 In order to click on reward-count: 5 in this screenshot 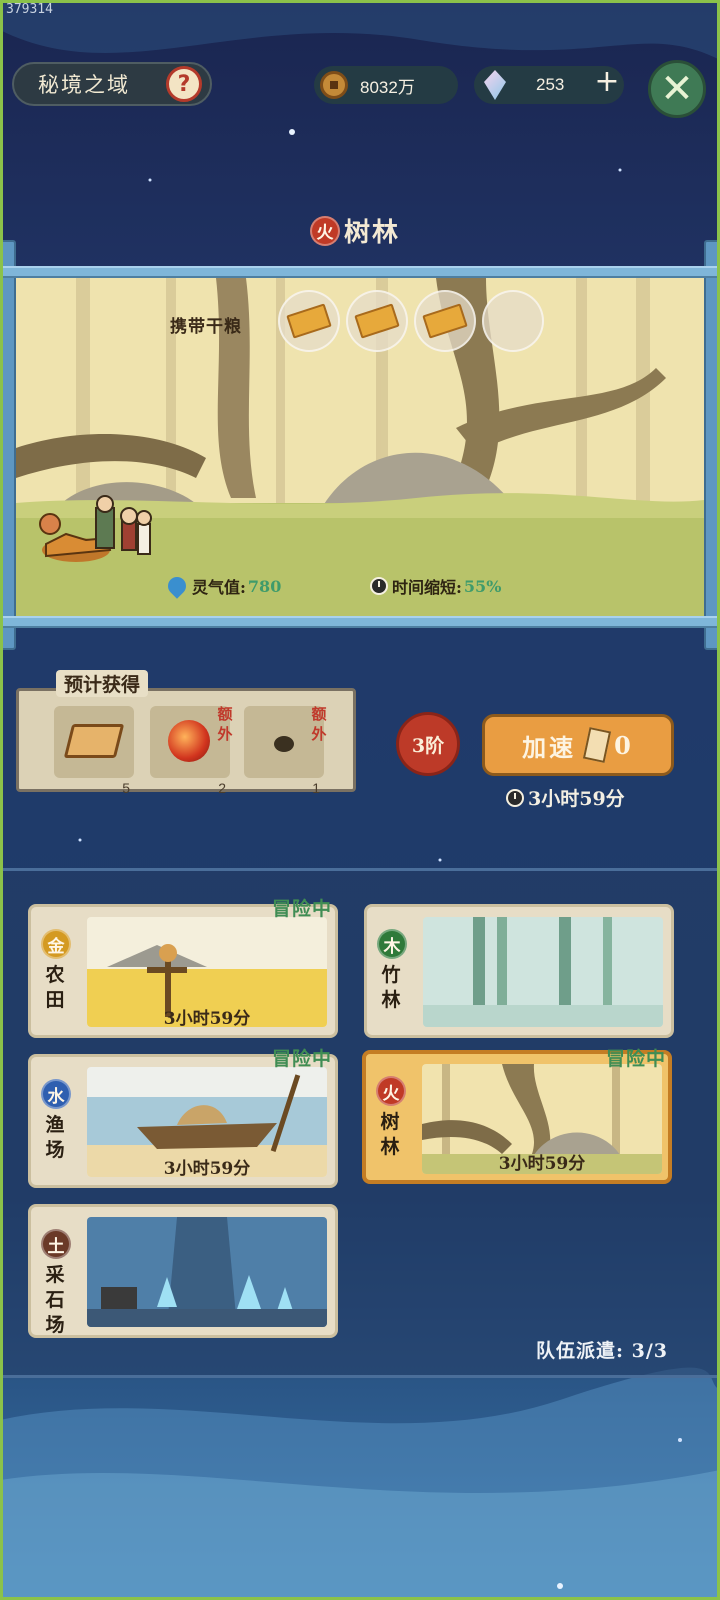, I will do `click(126, 788)`.